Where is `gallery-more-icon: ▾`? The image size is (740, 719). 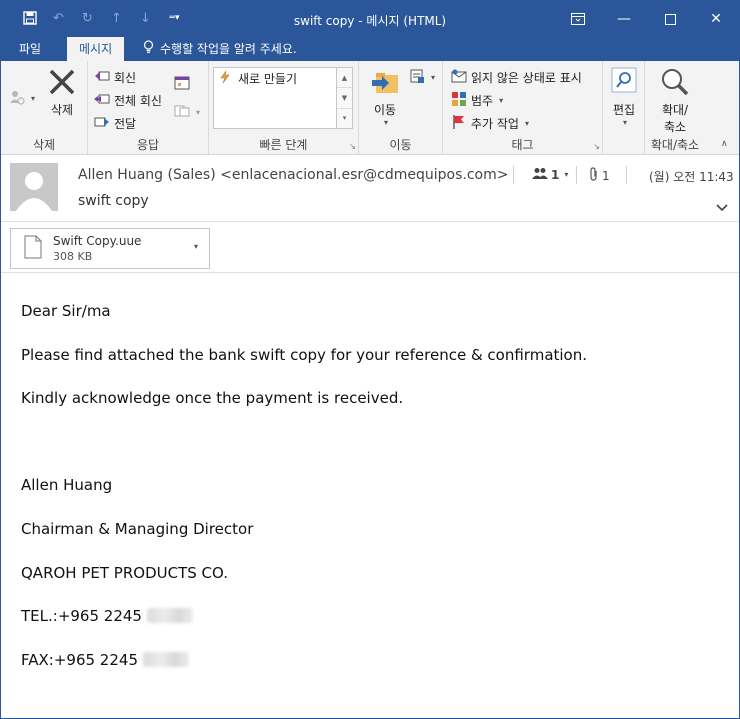
gallery-more-icon: ▾ is located at coordinates (344, 118).